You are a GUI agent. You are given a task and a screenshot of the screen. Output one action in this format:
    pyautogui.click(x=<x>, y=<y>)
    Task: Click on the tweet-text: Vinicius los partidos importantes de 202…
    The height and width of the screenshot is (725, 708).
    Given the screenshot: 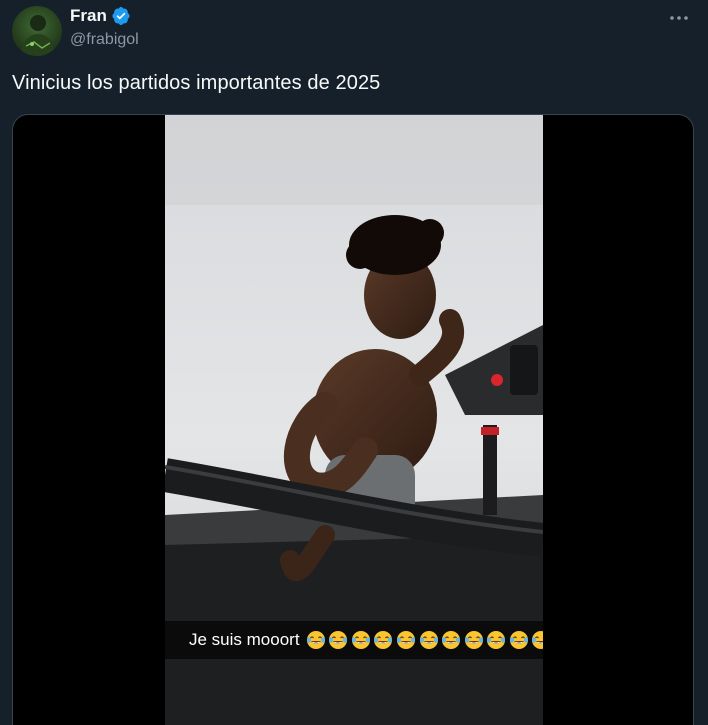 What is the action you would take?
    pyautogui.click(x=196, y=83)
    